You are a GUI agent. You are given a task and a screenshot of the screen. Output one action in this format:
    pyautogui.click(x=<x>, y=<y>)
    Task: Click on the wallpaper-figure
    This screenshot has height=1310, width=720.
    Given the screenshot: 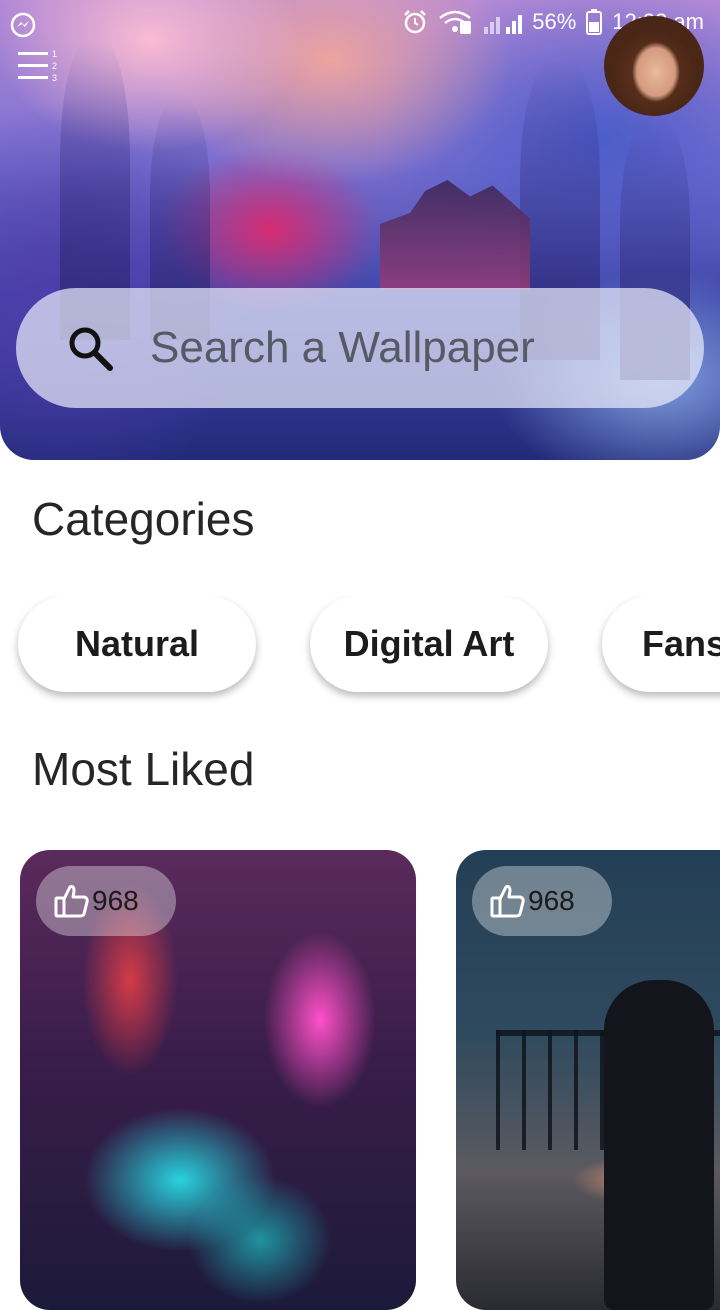 What is the action you would take?
    pyautogui.click(x=659, y=1145)
    